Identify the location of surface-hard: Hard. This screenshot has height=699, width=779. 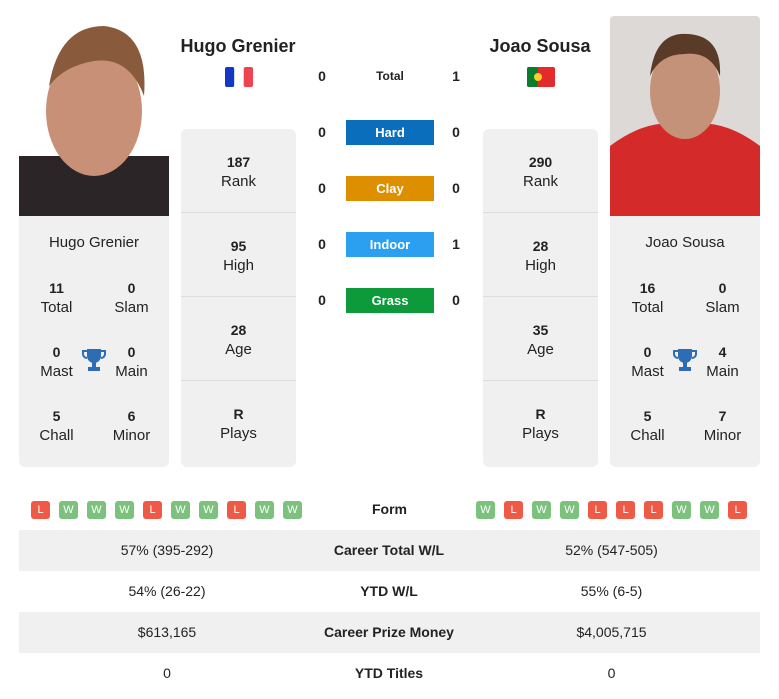
(390, 132).